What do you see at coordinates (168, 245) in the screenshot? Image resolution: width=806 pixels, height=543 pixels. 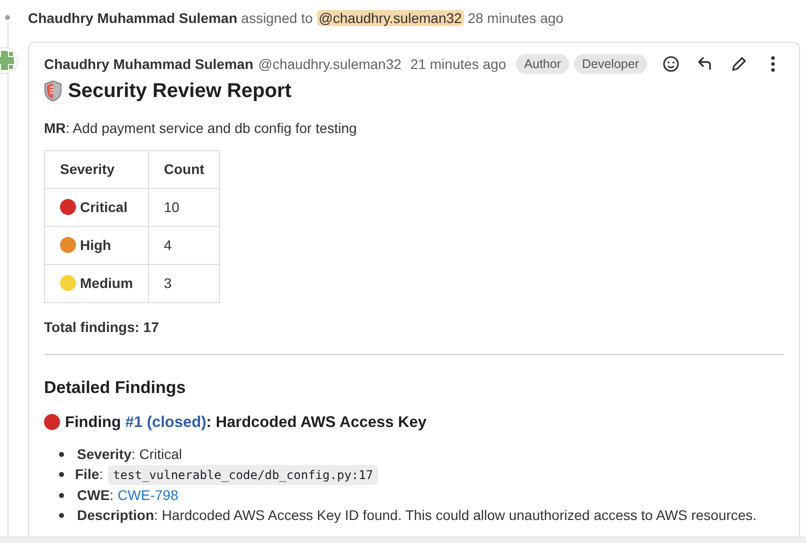 I see `table-cell: 4` at bounding box center [168, 245].